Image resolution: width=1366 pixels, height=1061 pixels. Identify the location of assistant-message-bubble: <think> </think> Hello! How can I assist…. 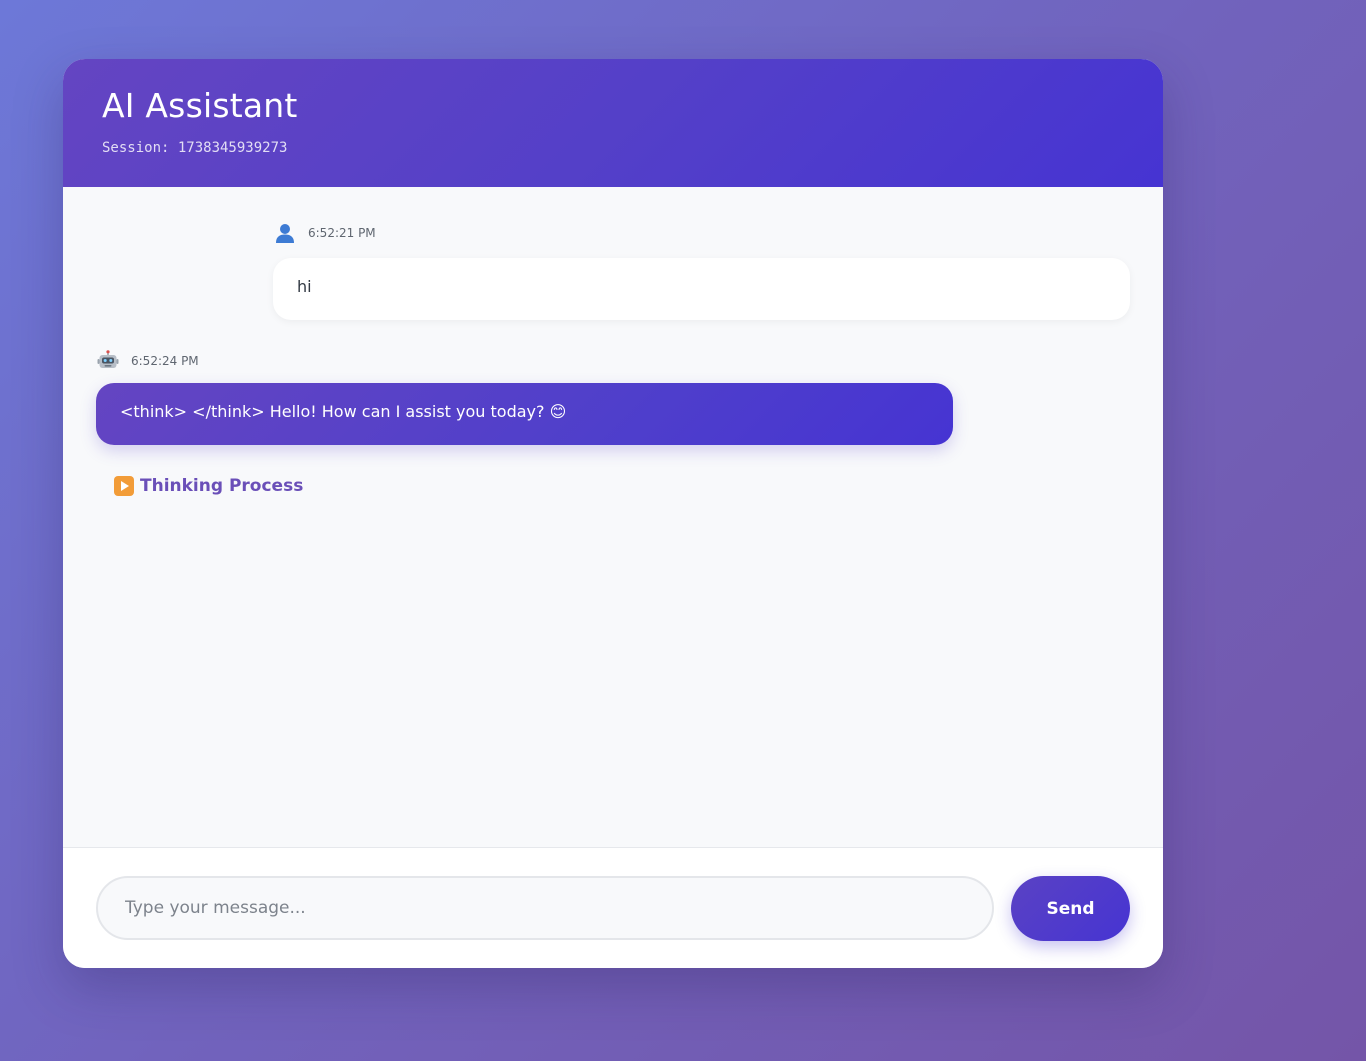
(524, 414).